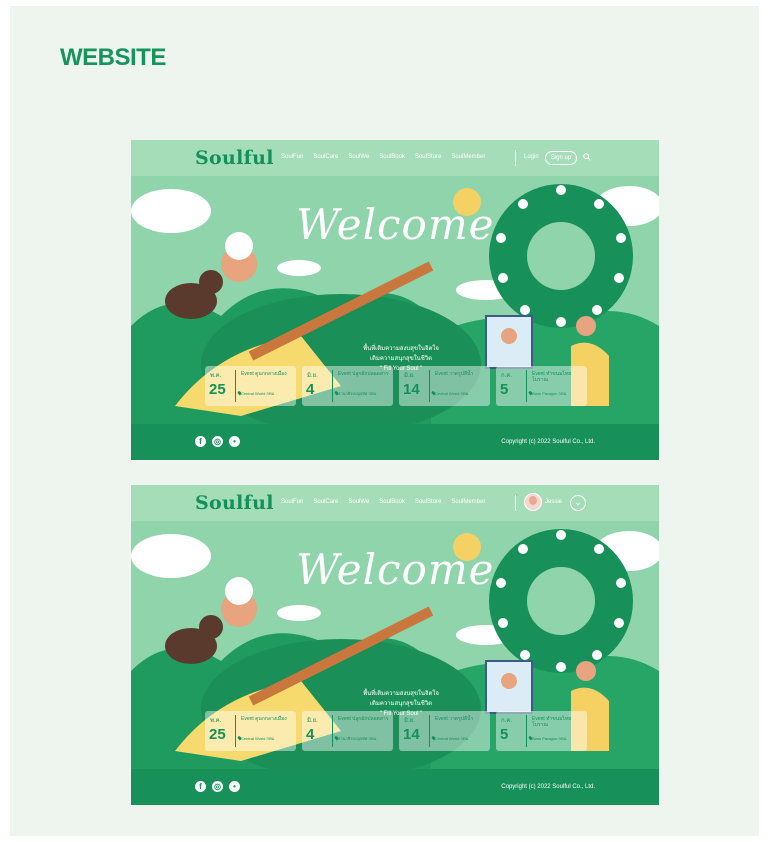  I want to click on avatar-face, so click(533, 500).